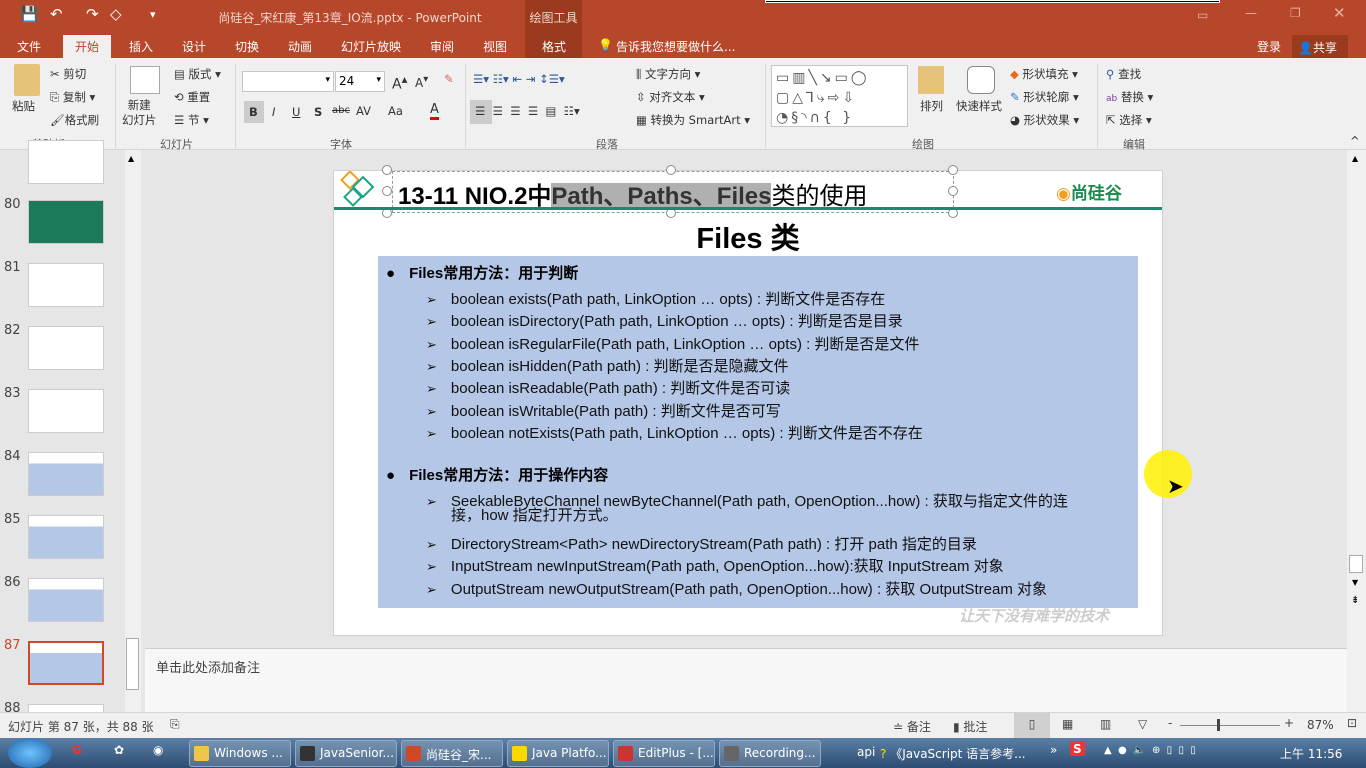 This screenshot has height=768, width=1366. Describe the element at coordinates (27, 80) in the screenshot. I see `paste-icon` at that location.